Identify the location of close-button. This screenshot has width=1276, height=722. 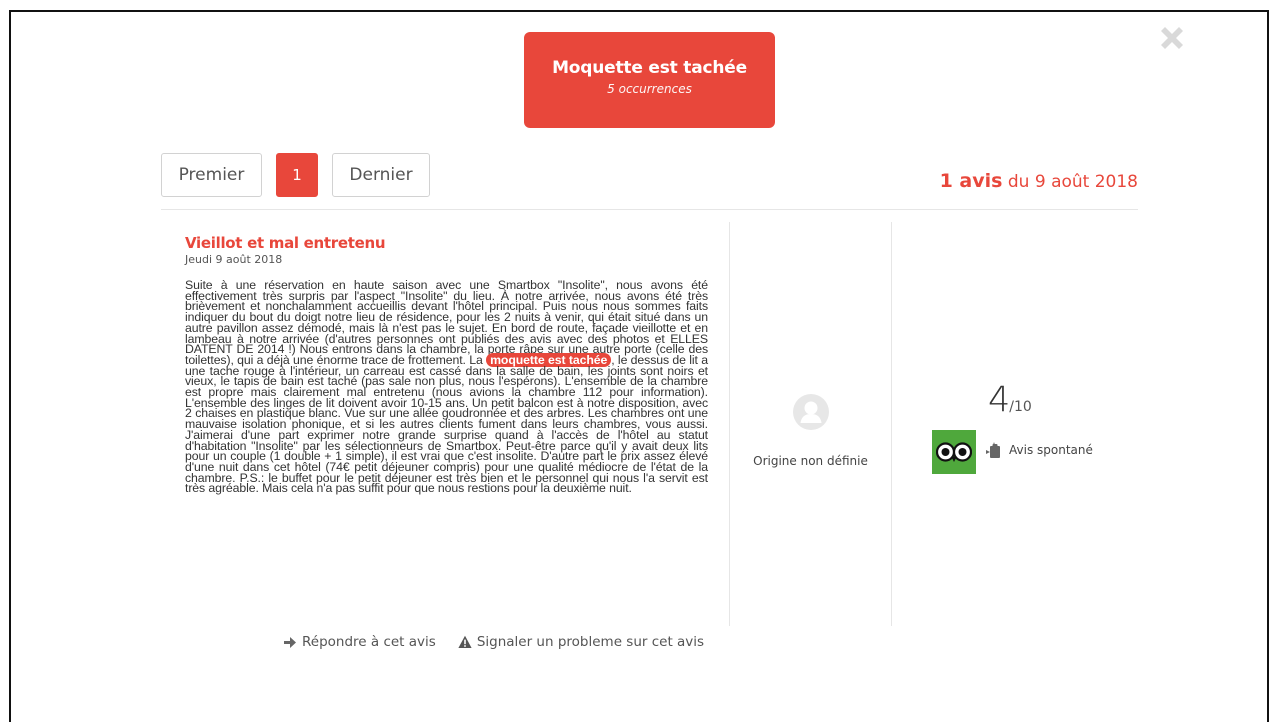
(1172, 38).